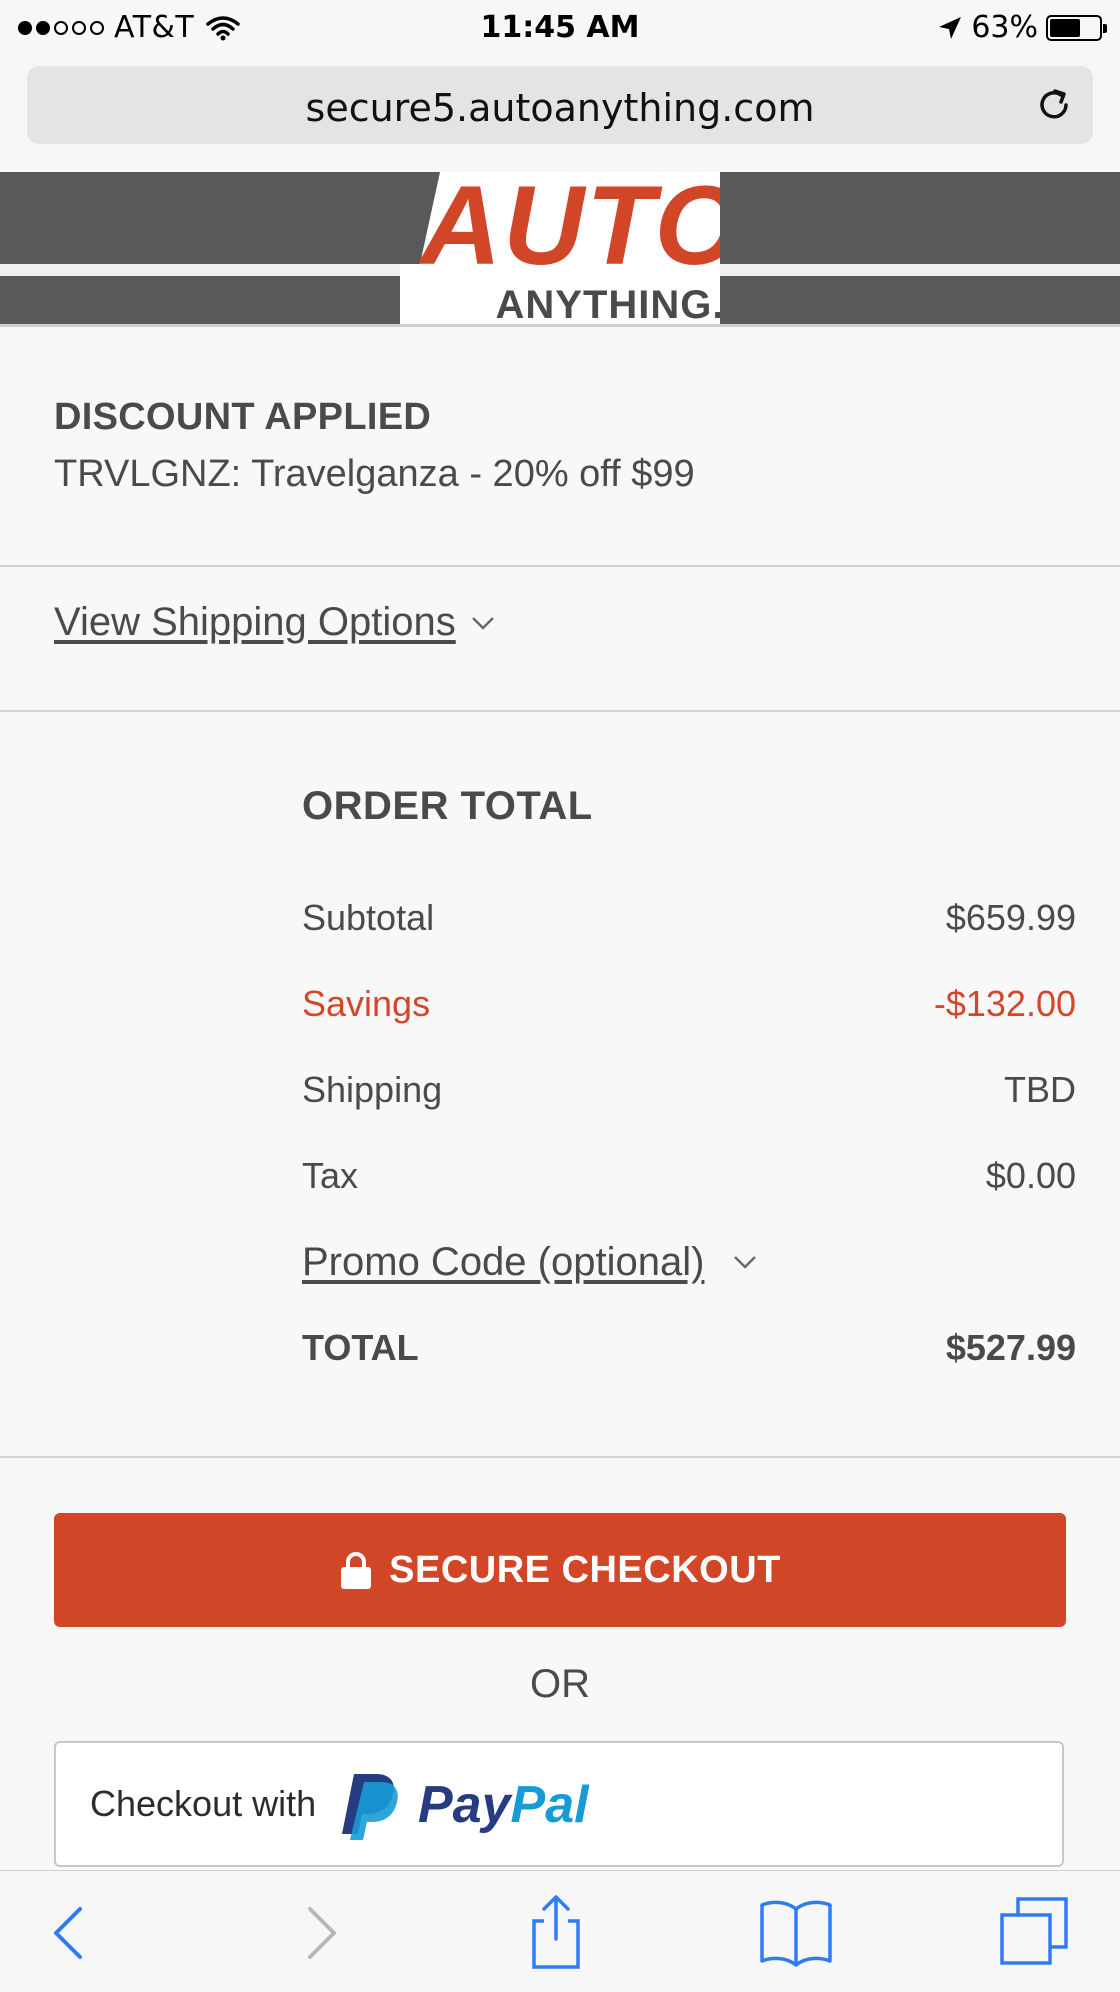 The width and height of the screenshot is (1120, 1992). I want to click on tax-label: Tax, so click(330, 1175).